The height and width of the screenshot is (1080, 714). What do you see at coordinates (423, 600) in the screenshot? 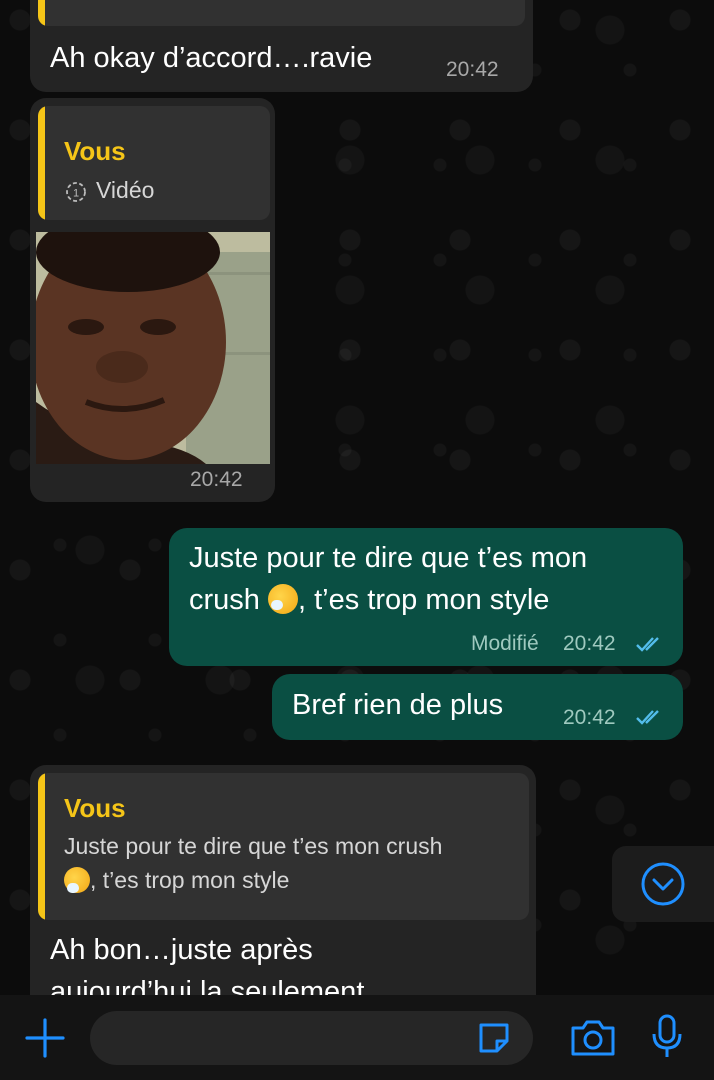
I see `message-text-segment: , t’es trop mon style` at bounding box center [423, 600].